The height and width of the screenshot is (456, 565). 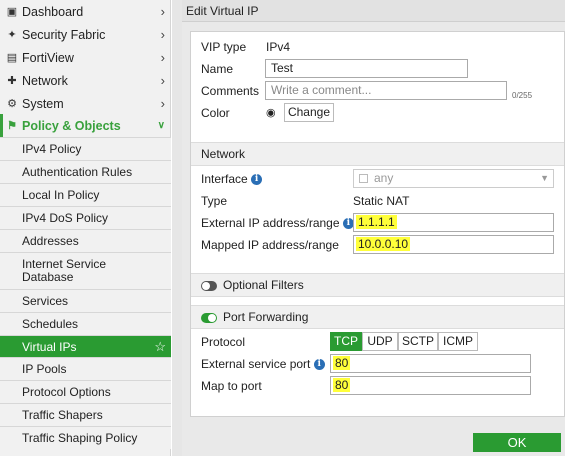 What do you see at coordinates (342, 363) in the screenshot?
I see `external-port-value: 80` at bounding box center [342, 363].